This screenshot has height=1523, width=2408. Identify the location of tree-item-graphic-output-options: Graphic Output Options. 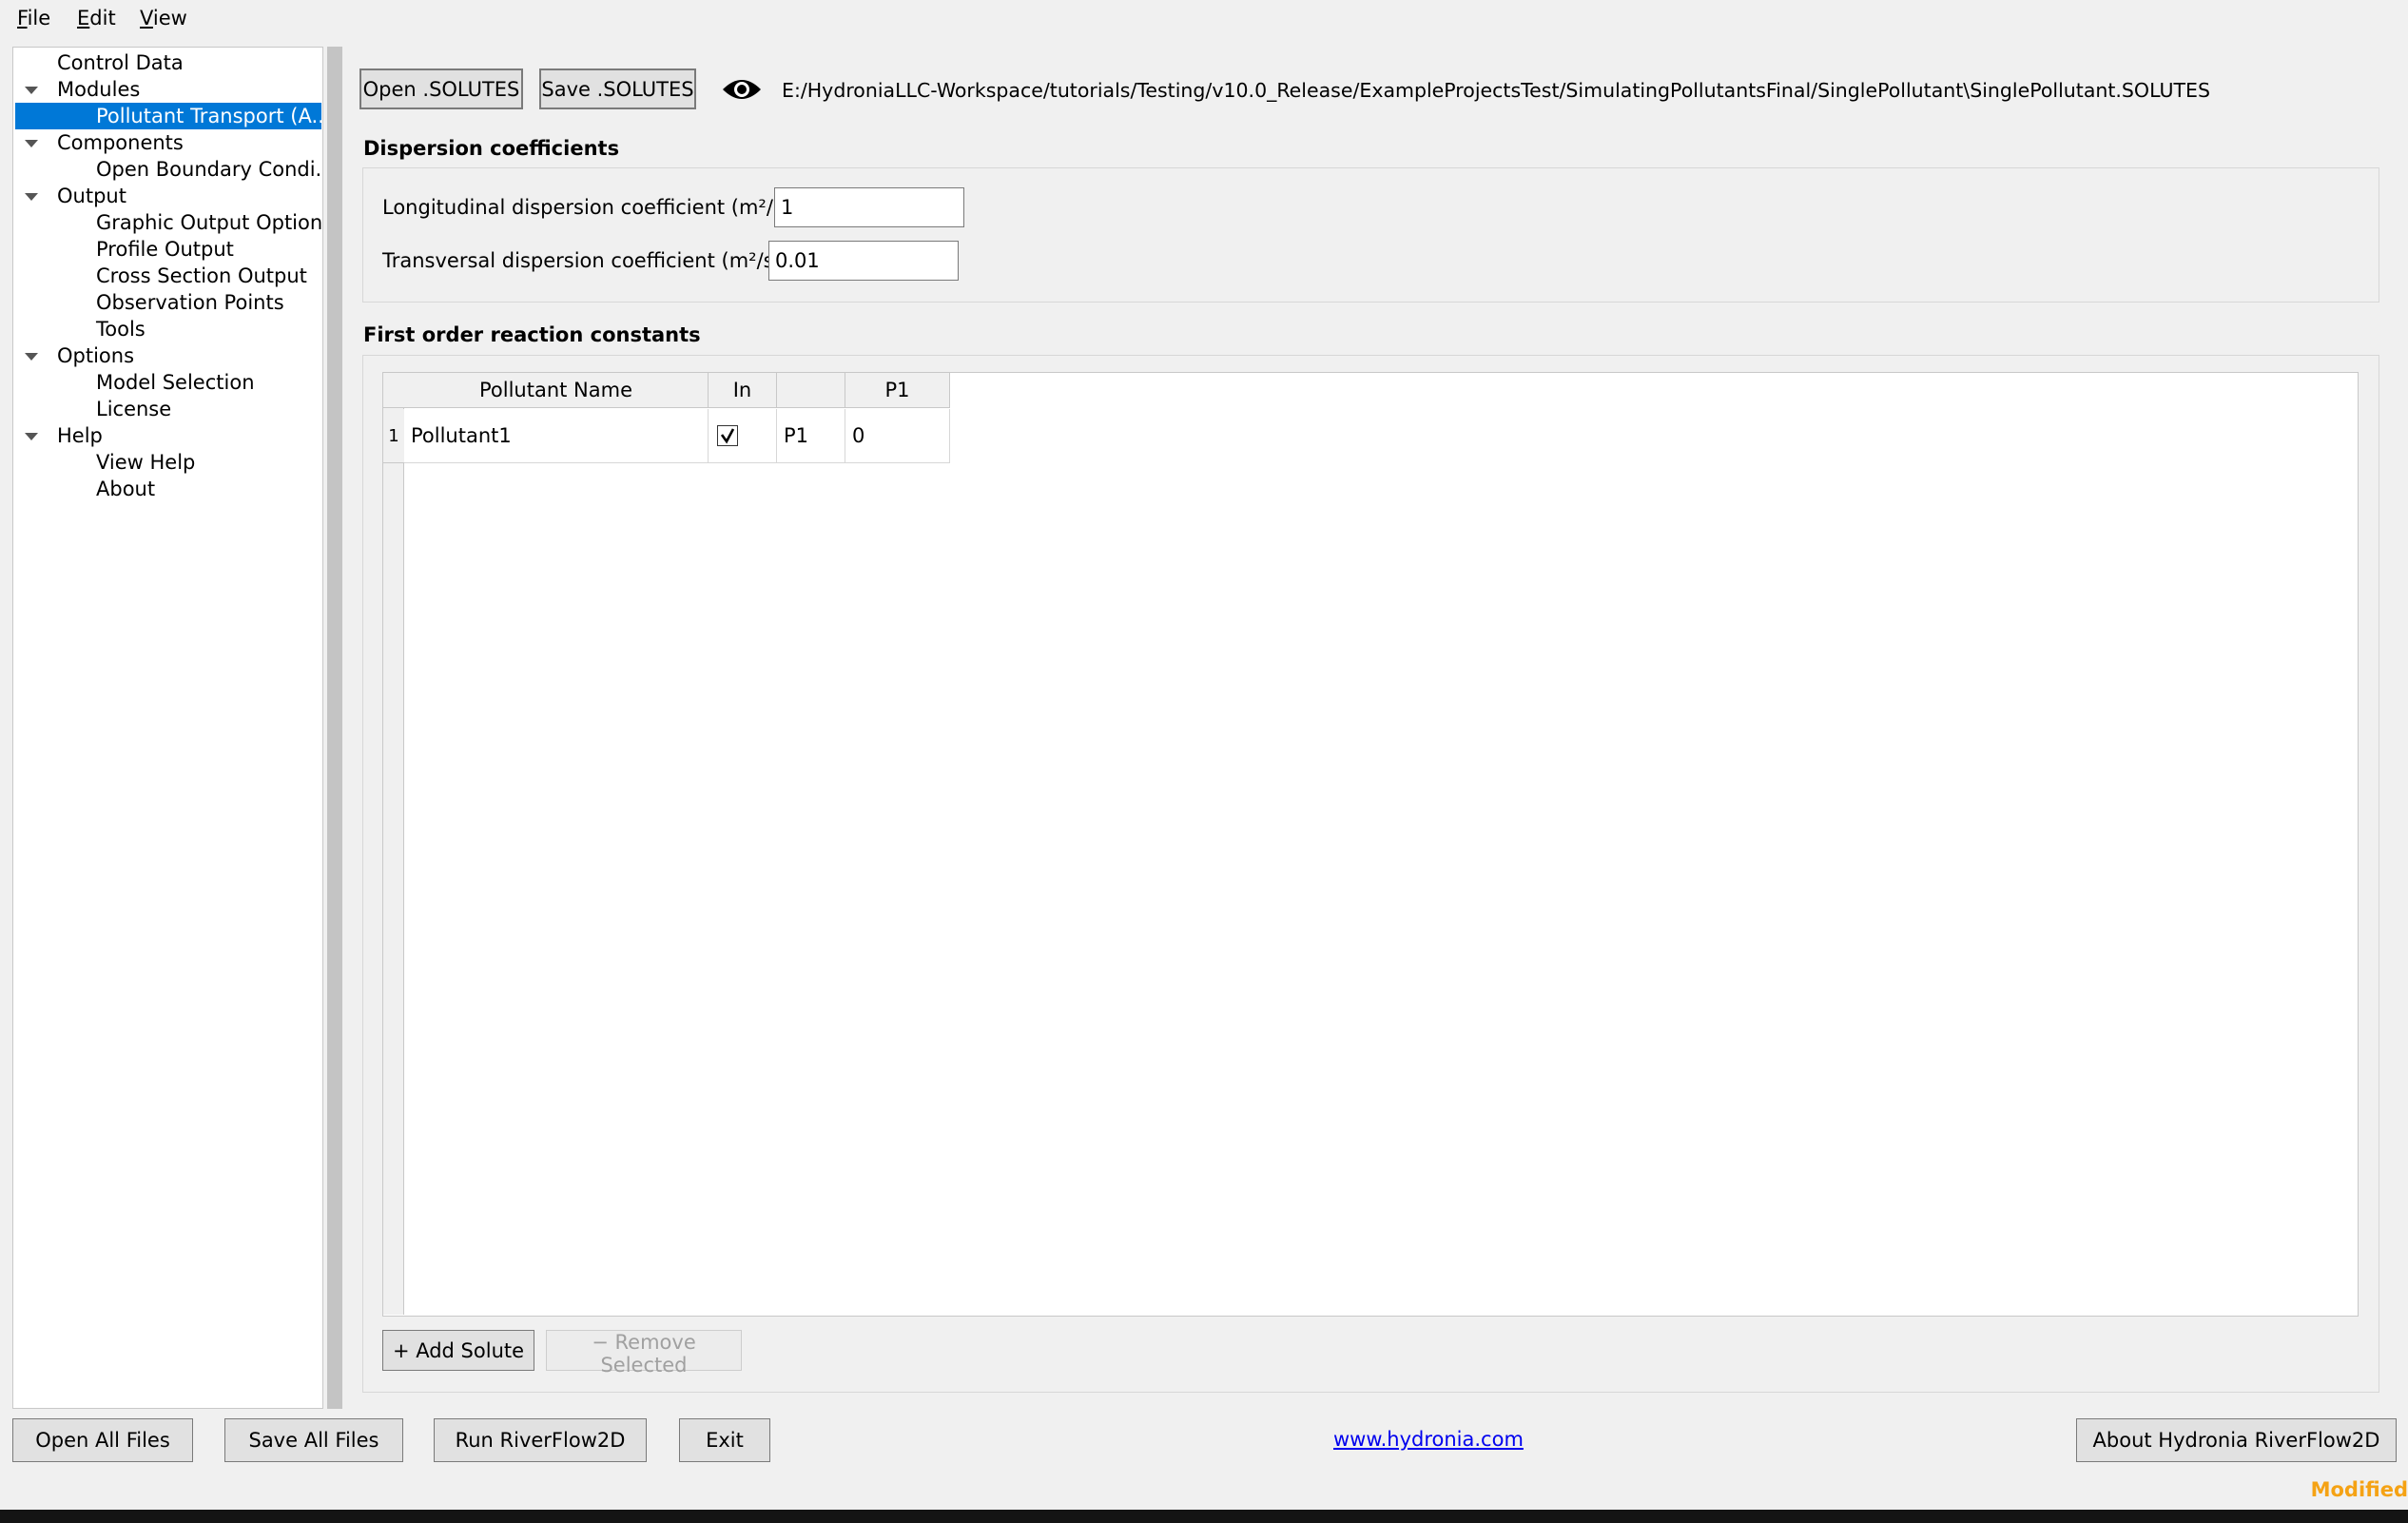
(167, 222).